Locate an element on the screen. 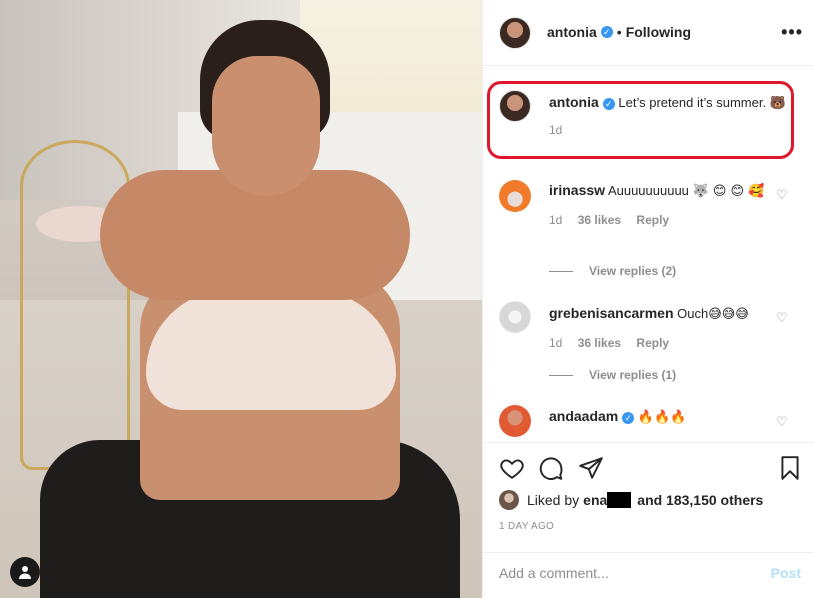 The image size is (814, 598). caption-meta: 1d is located at coordinates (669, 130).